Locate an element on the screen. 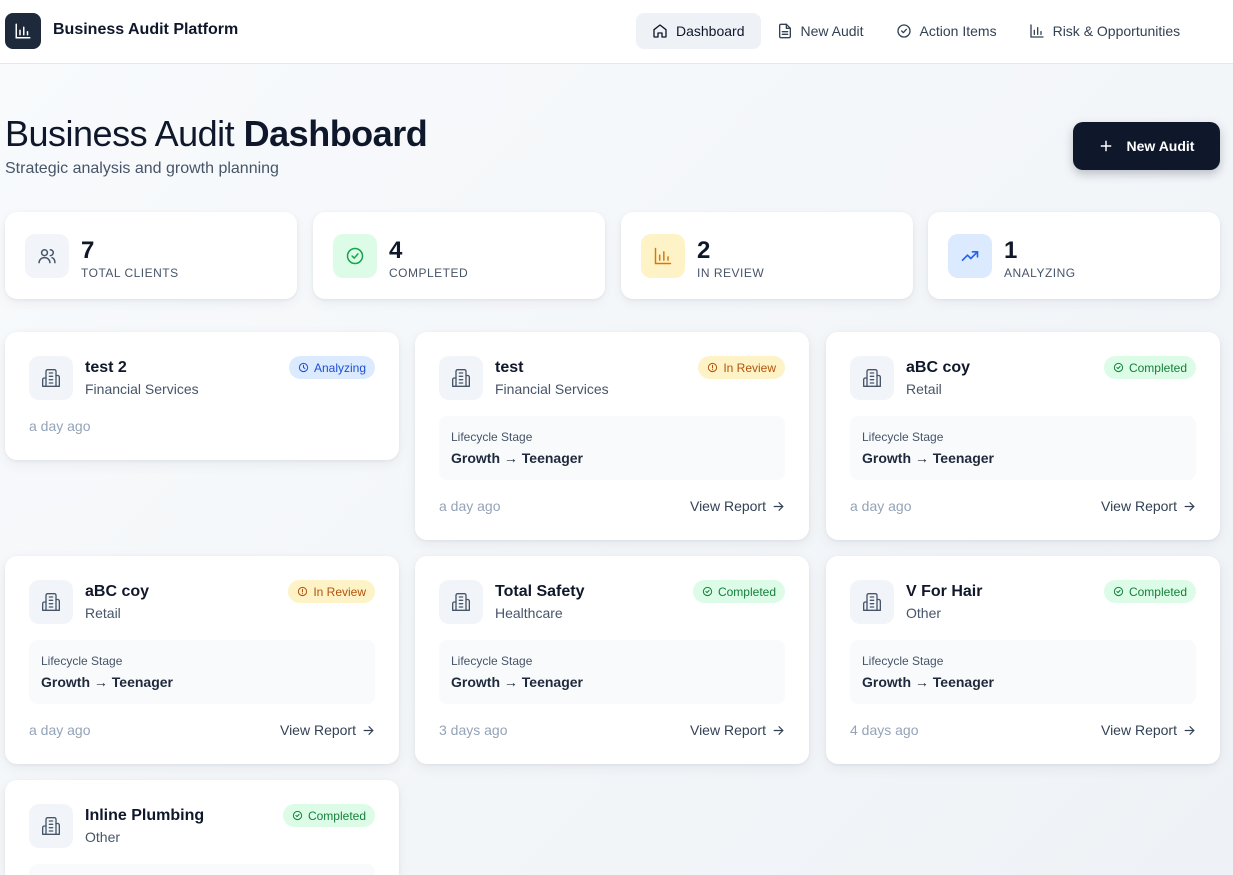  new-audit-button-label: New Audit is located at coordinates (1160, 146).